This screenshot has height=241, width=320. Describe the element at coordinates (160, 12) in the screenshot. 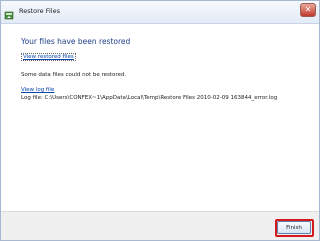

I see `title-bar: Restore Files ✕` at that location.